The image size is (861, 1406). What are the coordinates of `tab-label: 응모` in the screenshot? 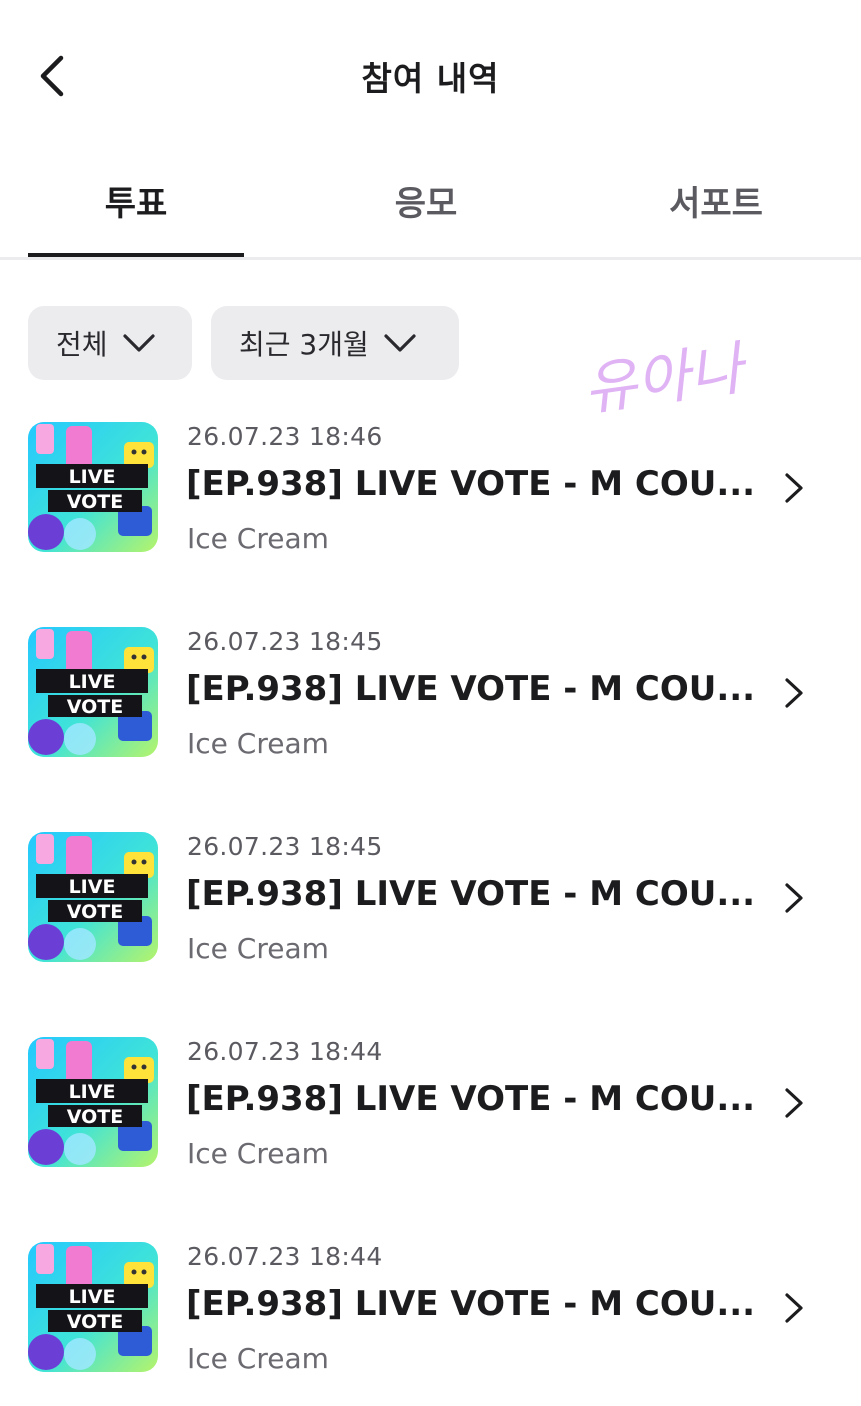 It's located at (426, 204).